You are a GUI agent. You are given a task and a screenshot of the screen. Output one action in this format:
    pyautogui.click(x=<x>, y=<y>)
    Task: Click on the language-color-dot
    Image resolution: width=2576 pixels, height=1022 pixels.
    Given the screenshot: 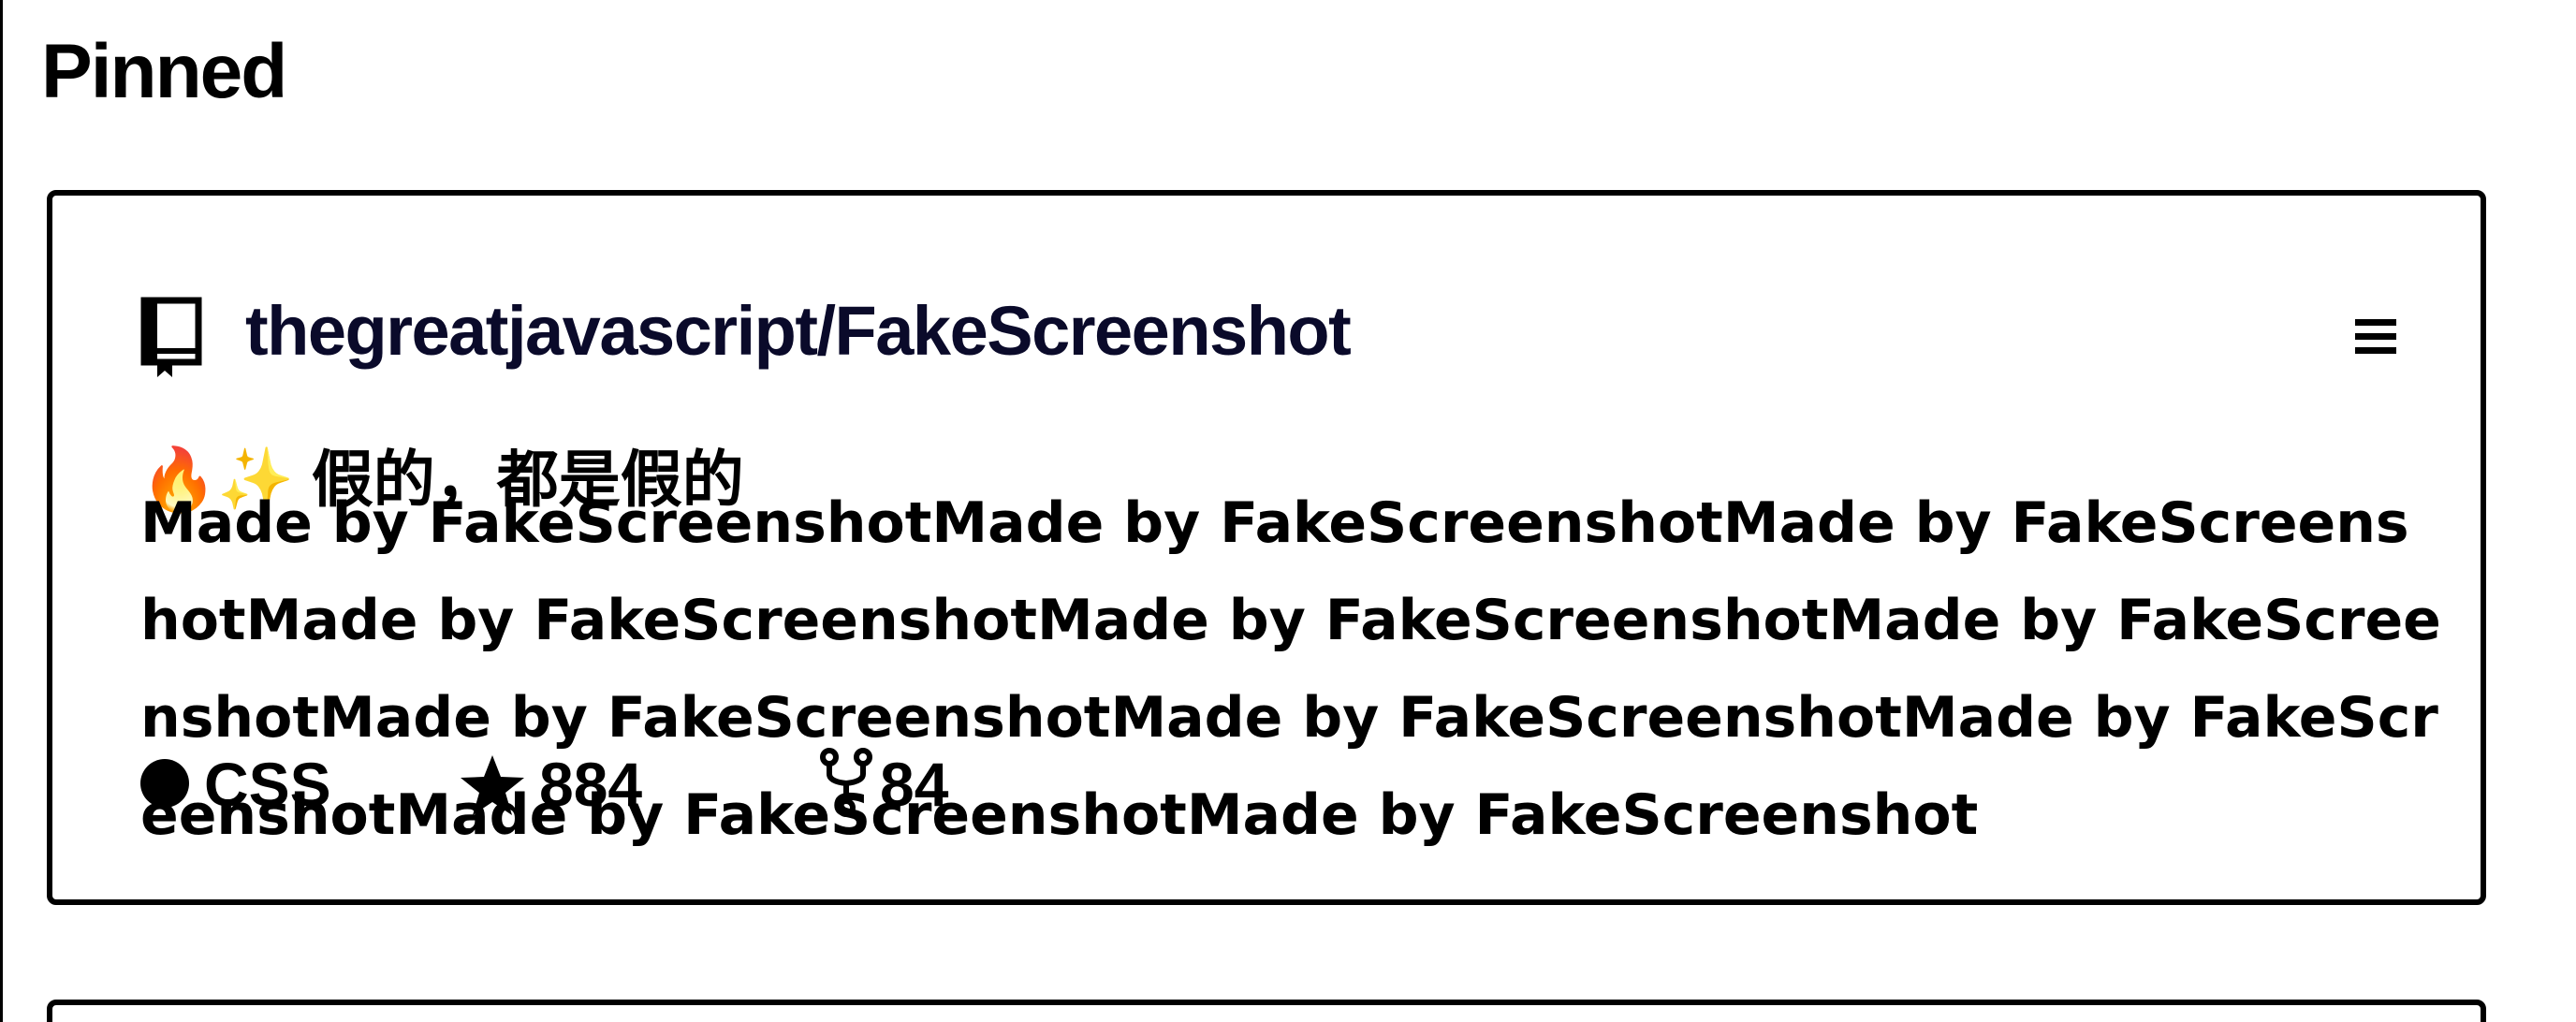 What is the action you would take?
    pyautogui.click(x=164, y=783)
    